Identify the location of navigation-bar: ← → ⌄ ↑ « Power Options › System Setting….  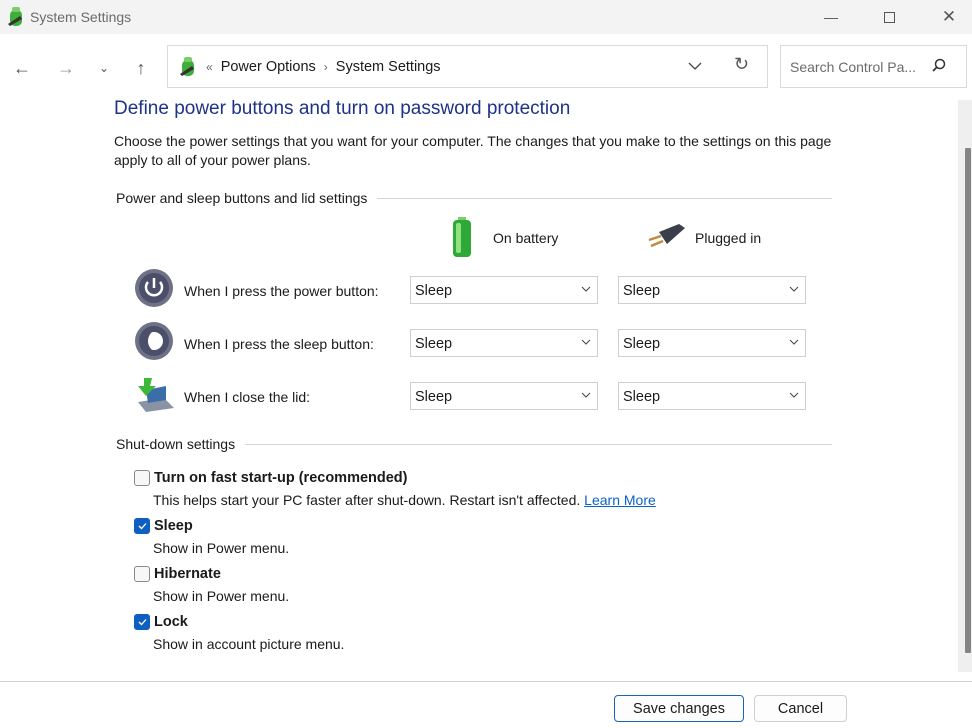
(486, 67).